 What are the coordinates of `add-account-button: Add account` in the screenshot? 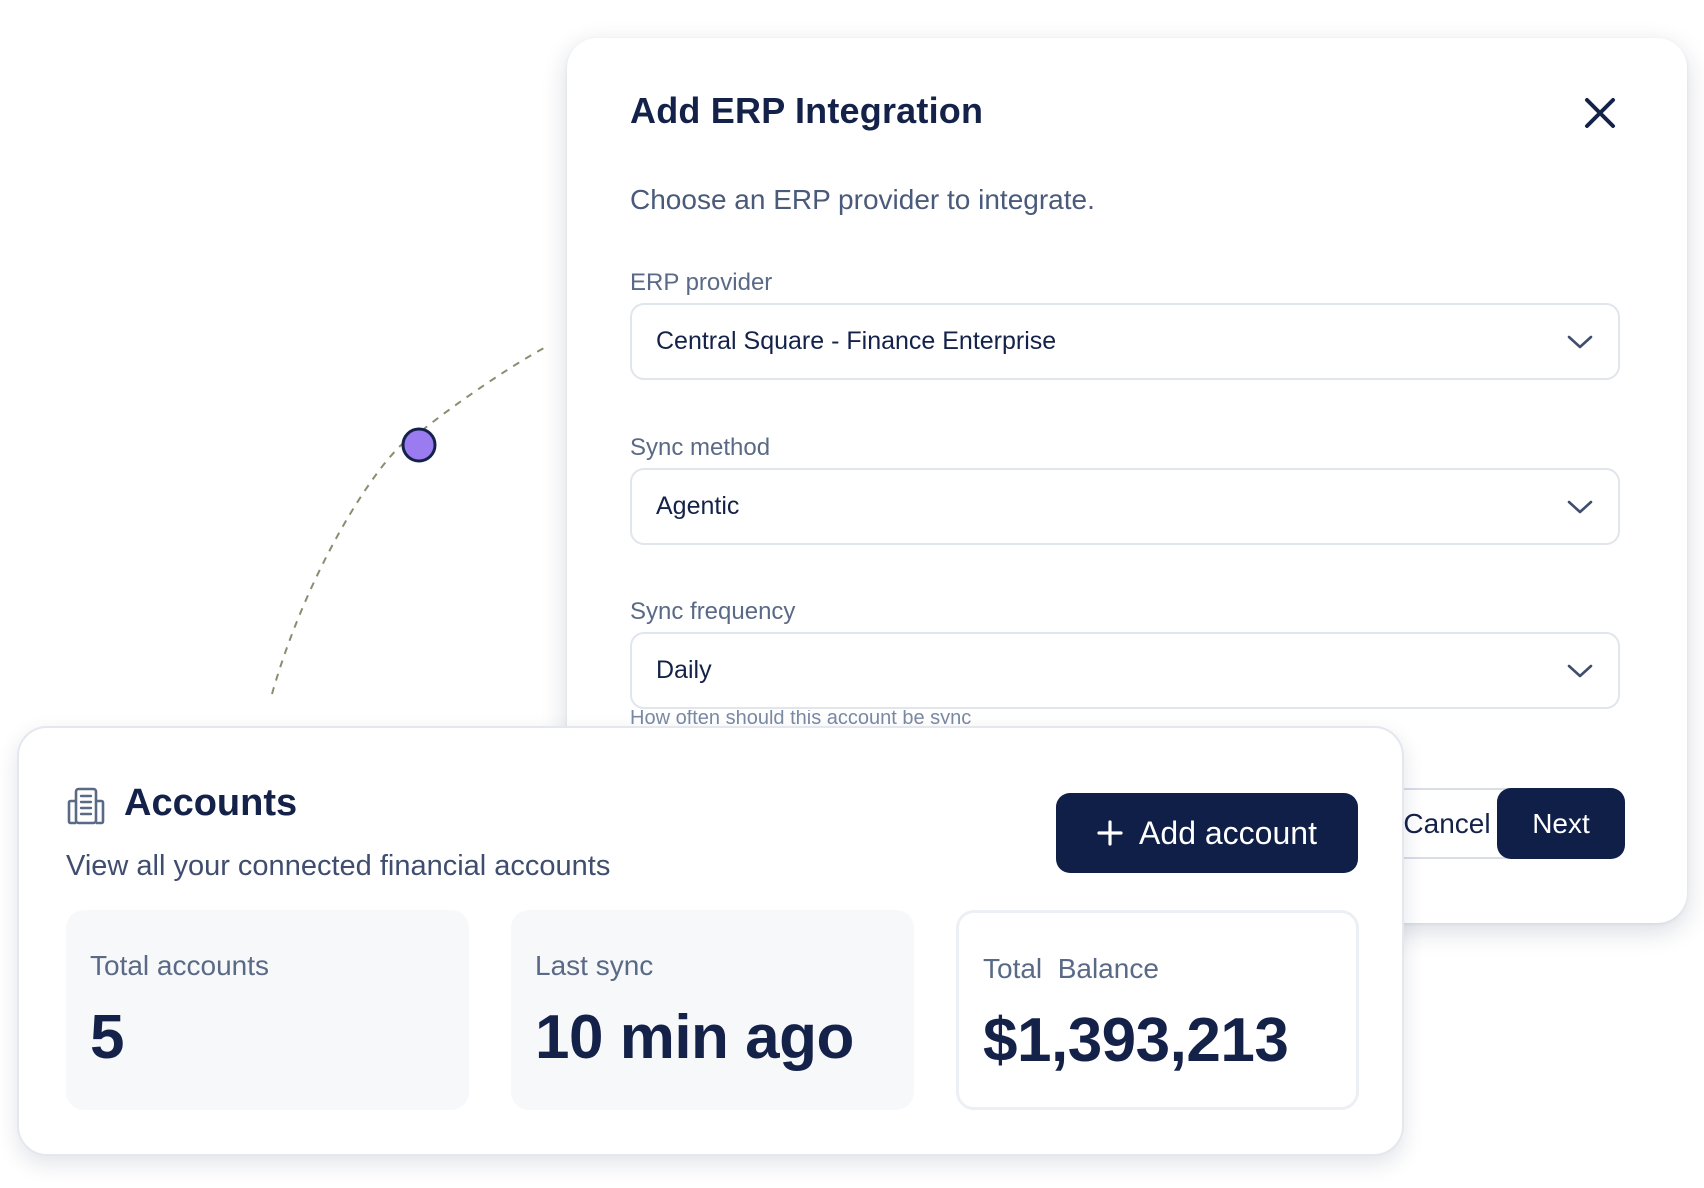 It's located at (1207, 833).